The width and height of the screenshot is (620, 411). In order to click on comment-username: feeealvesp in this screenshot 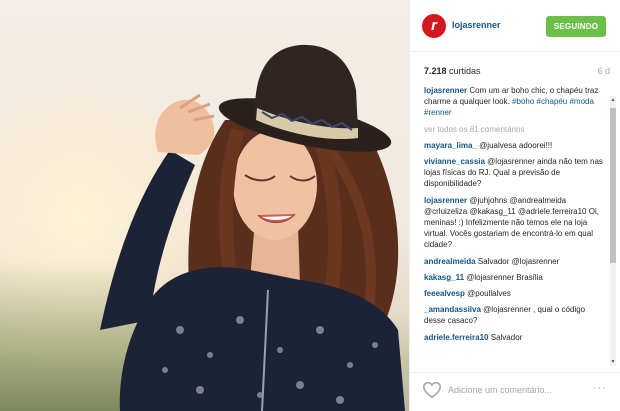, I will do `click(444, 293)`.